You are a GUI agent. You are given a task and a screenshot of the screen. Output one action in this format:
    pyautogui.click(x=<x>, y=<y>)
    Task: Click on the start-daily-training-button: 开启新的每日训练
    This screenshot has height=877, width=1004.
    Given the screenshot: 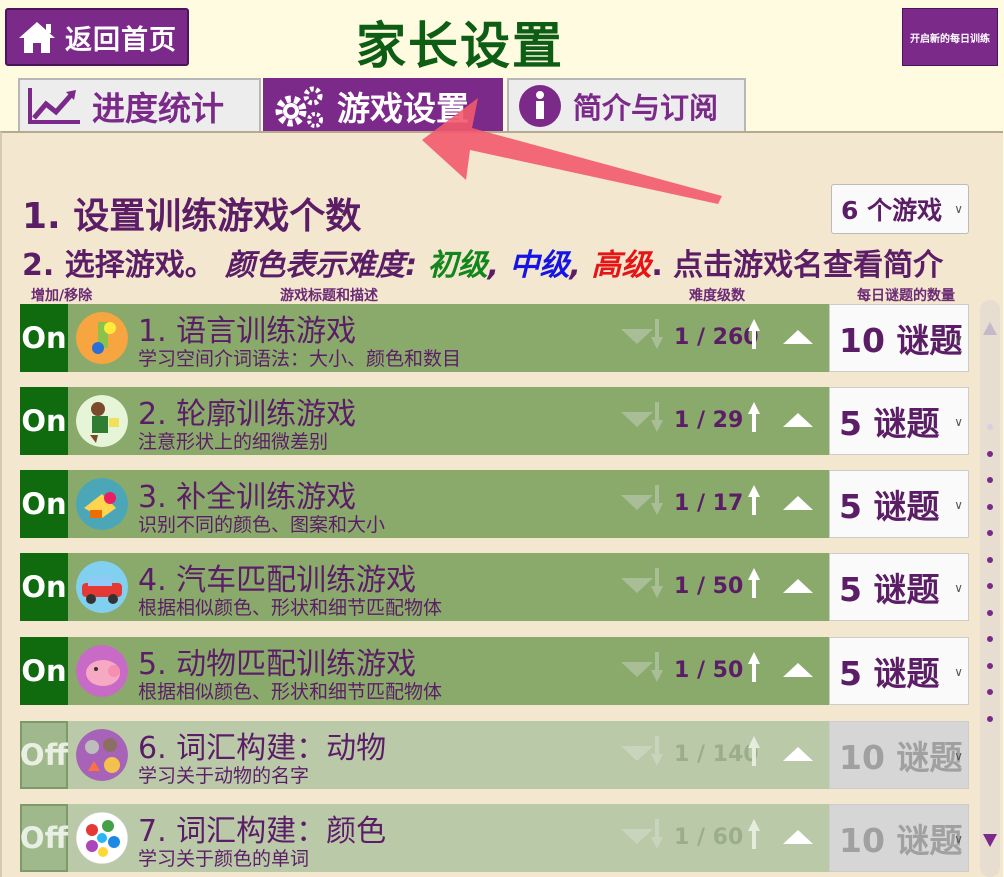 What is the action you would take?
    pyautogui.click(x=950, y=37)
    